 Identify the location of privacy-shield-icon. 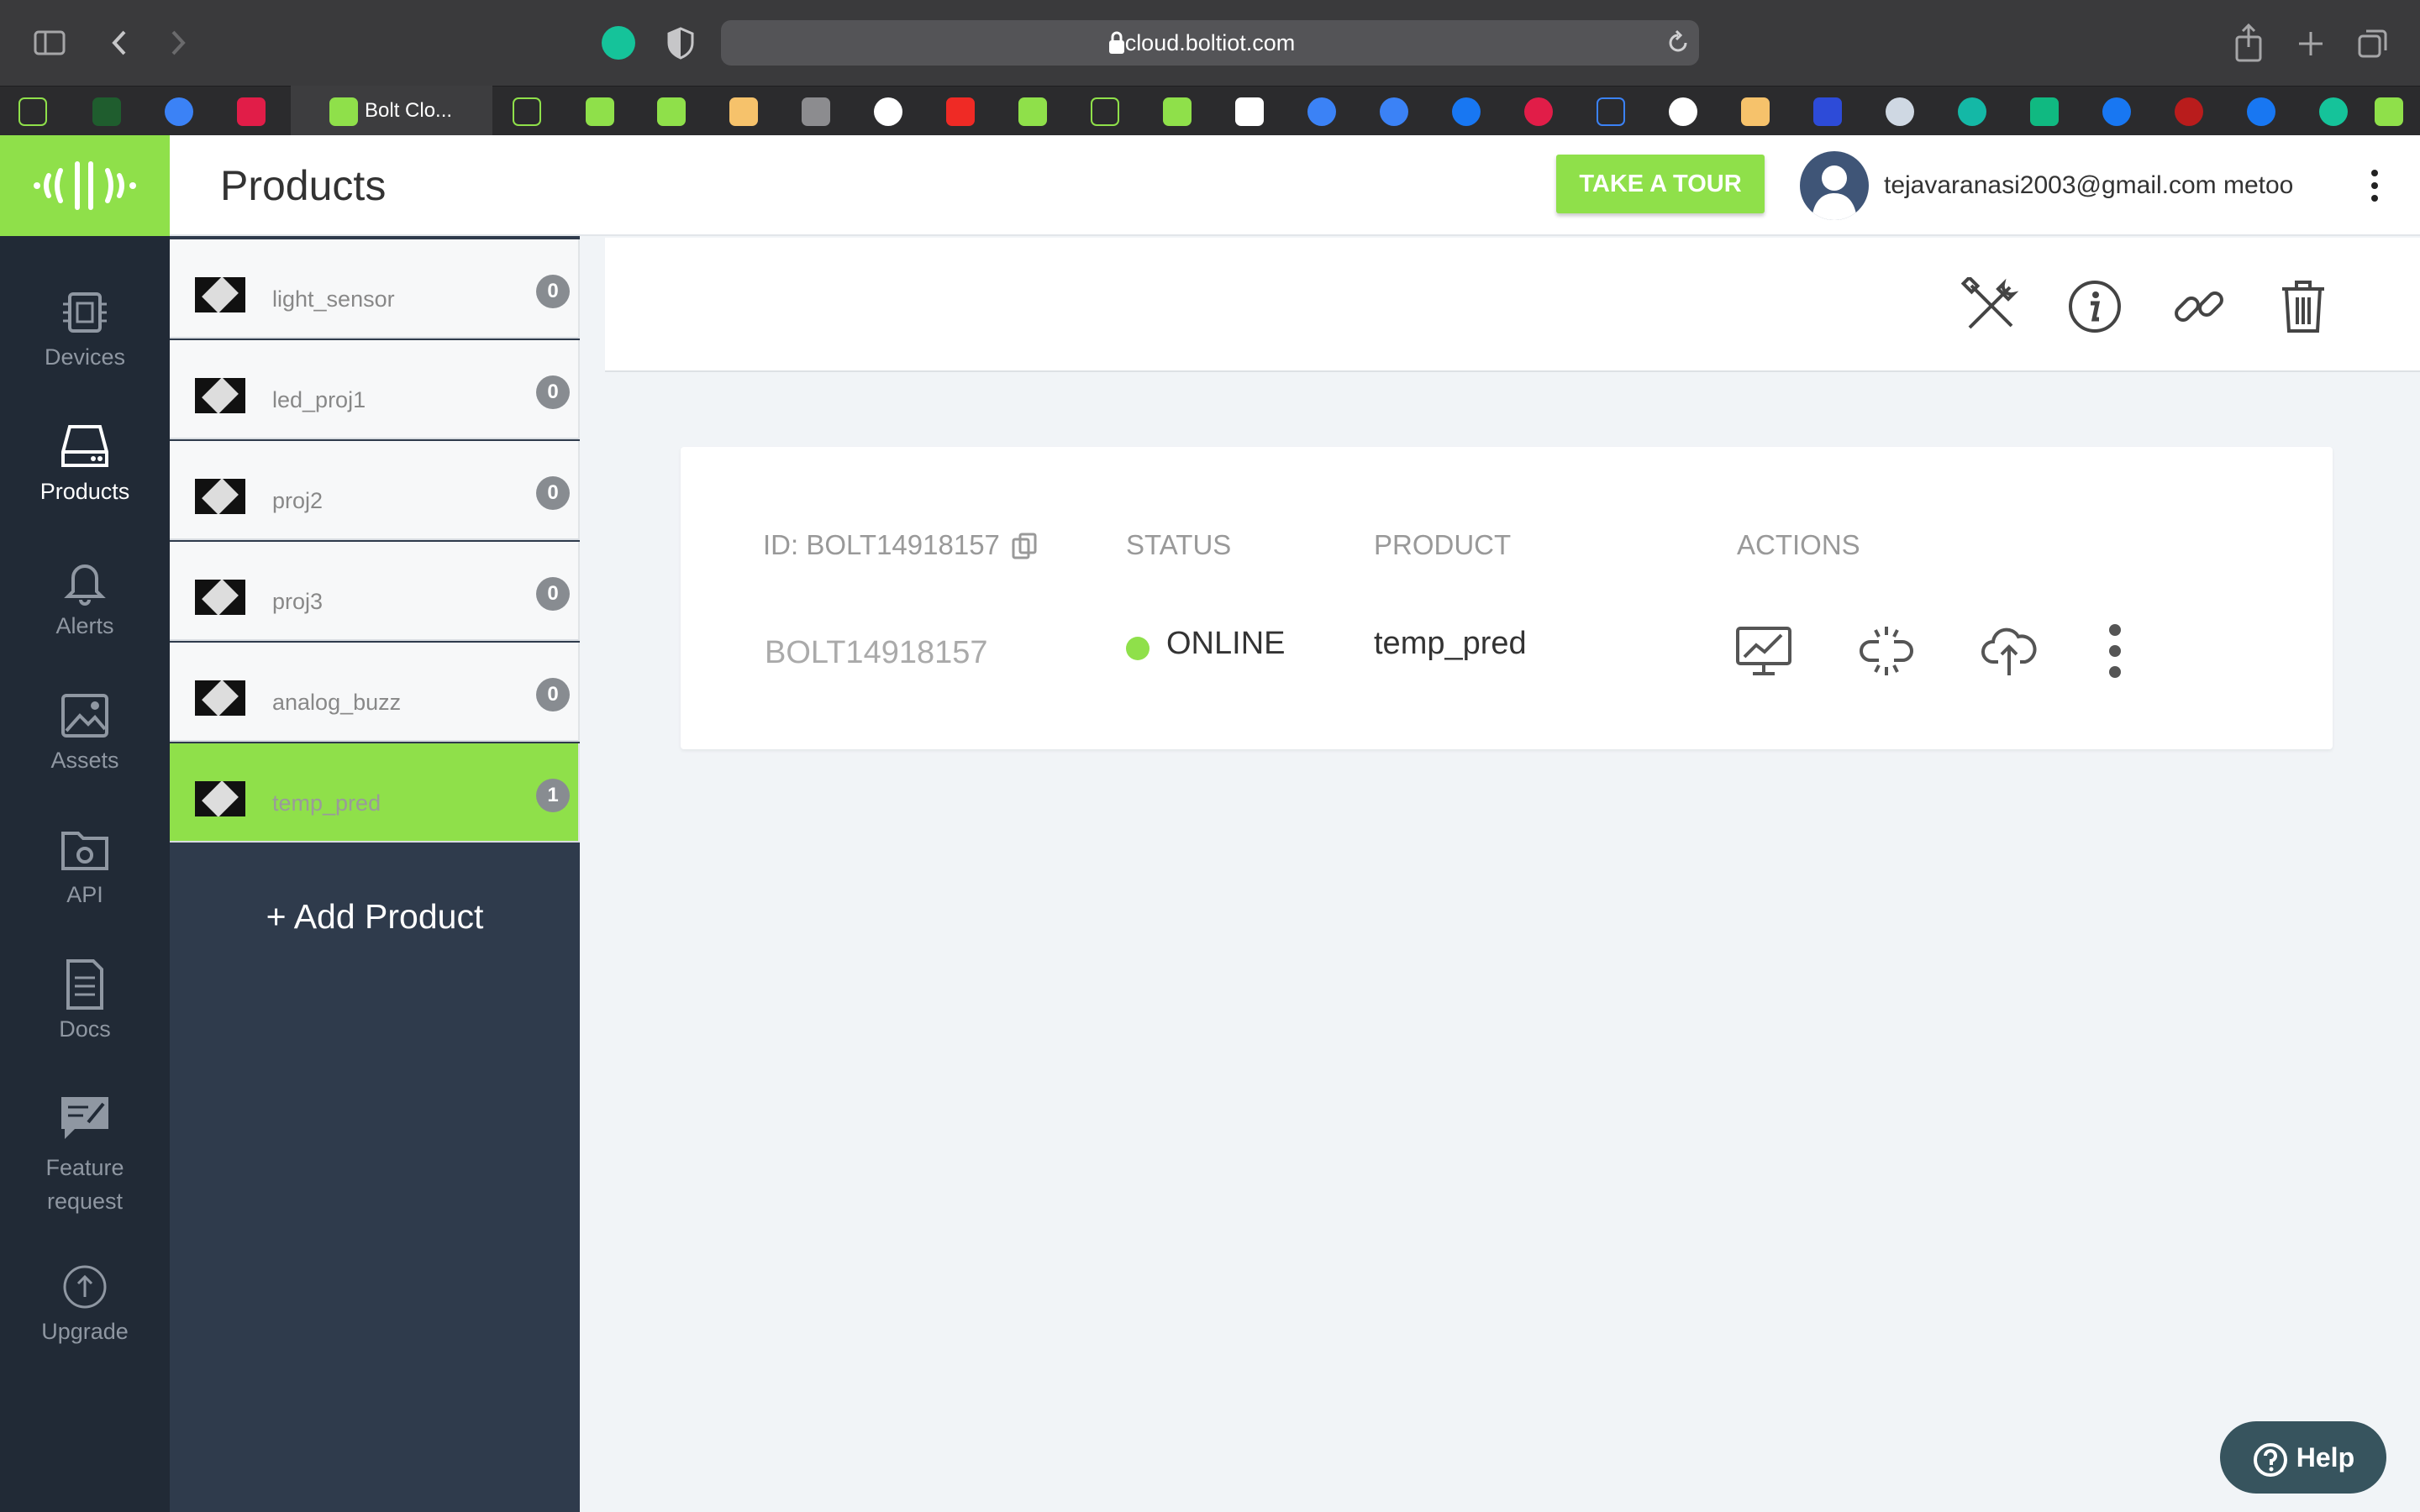
(681, 43).